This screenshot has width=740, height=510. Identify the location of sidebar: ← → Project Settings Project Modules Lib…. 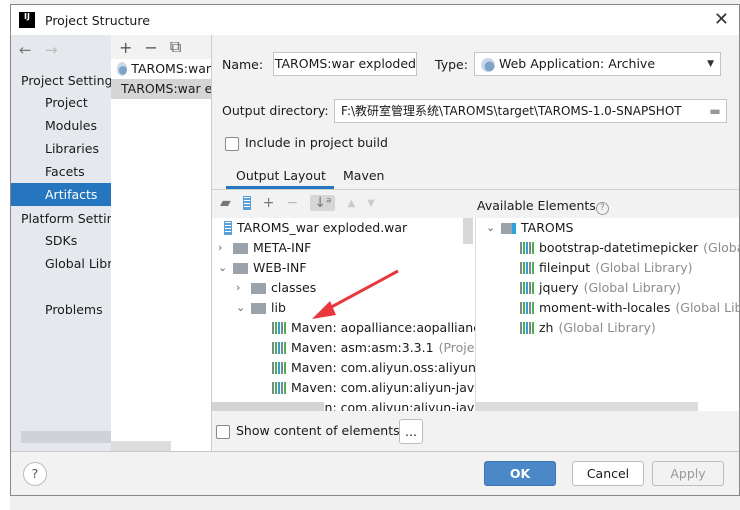
(61, 243).